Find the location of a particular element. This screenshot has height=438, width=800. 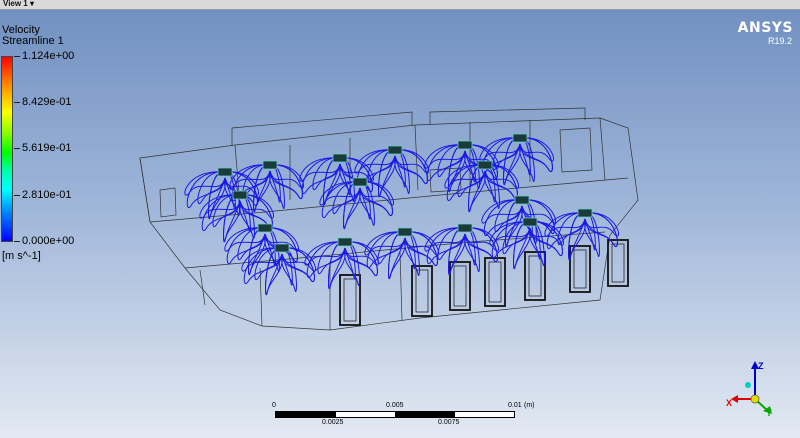

legend-tick: 2.810e-01 is located at coordinates (47, 195).